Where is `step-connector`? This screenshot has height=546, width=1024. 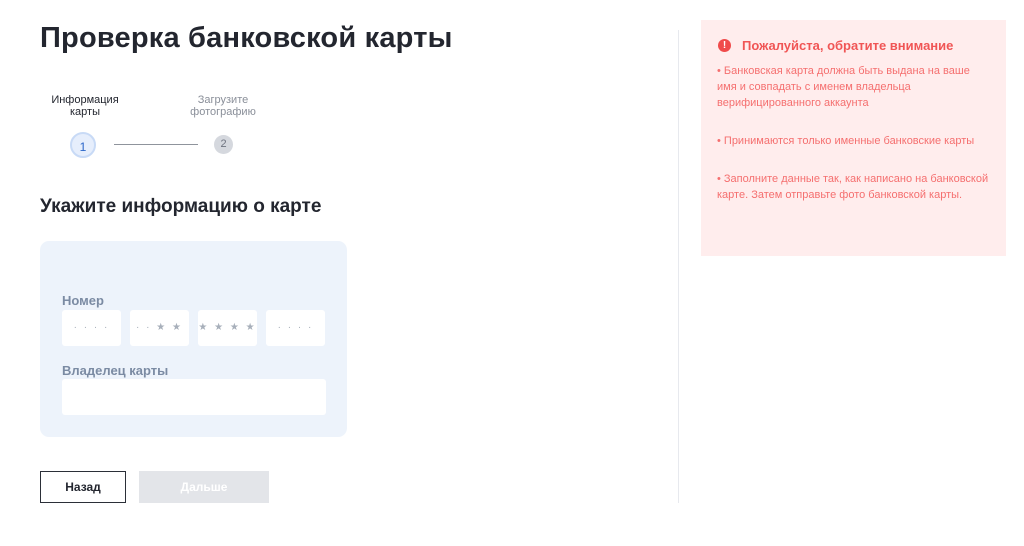 step-connector is located at coordinates (156, 144).